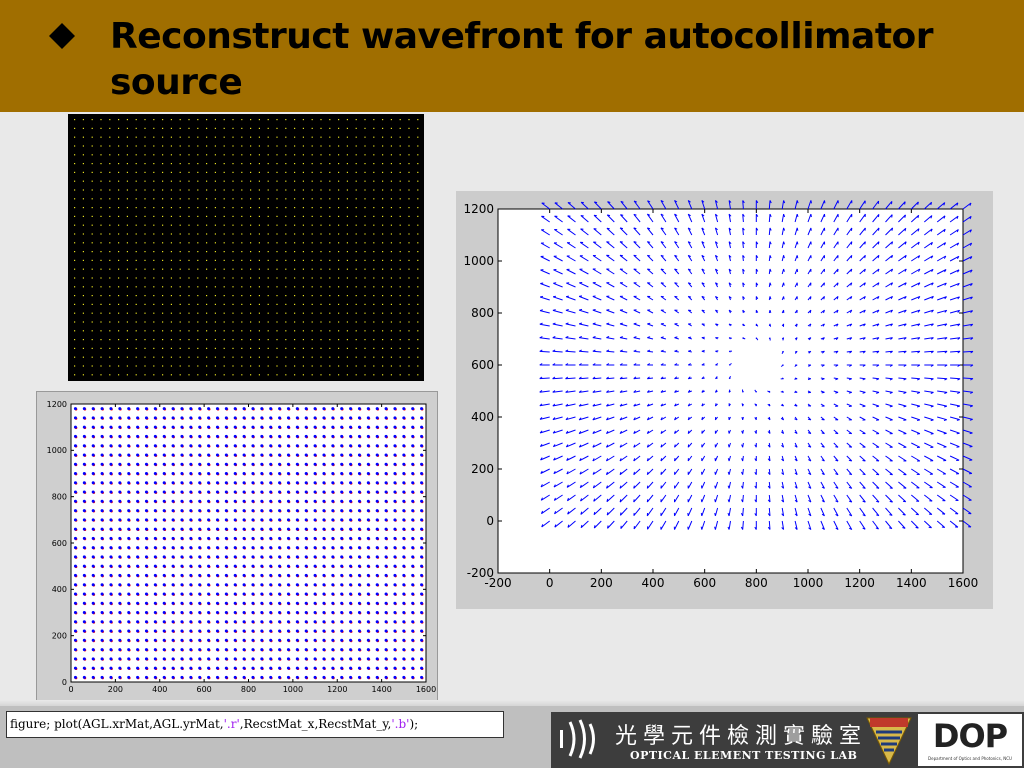 The image size is (1024, 768). What do you see at coordinates (970, 758) in the screenshot?
I see `dop-logo-subtitle: Department of Optics and Photonics, NCU` at bounding box center [970, 758].